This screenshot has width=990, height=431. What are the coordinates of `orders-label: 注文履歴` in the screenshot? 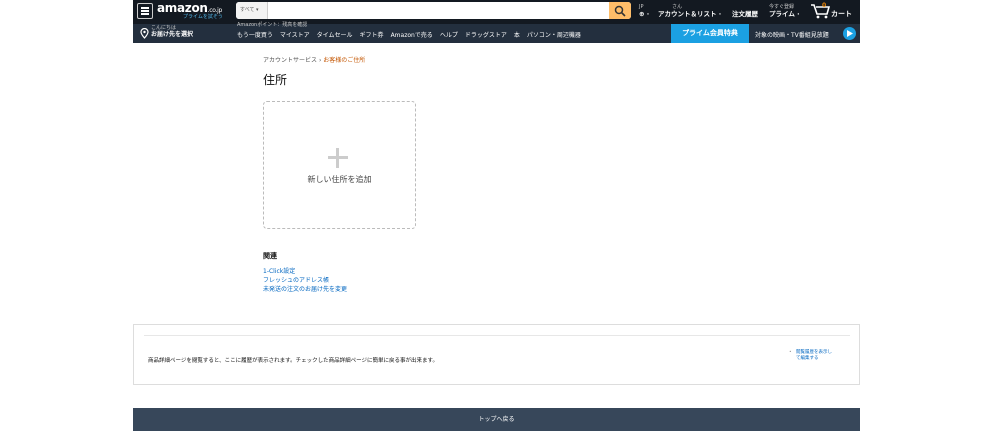 It's located at (745, 14).